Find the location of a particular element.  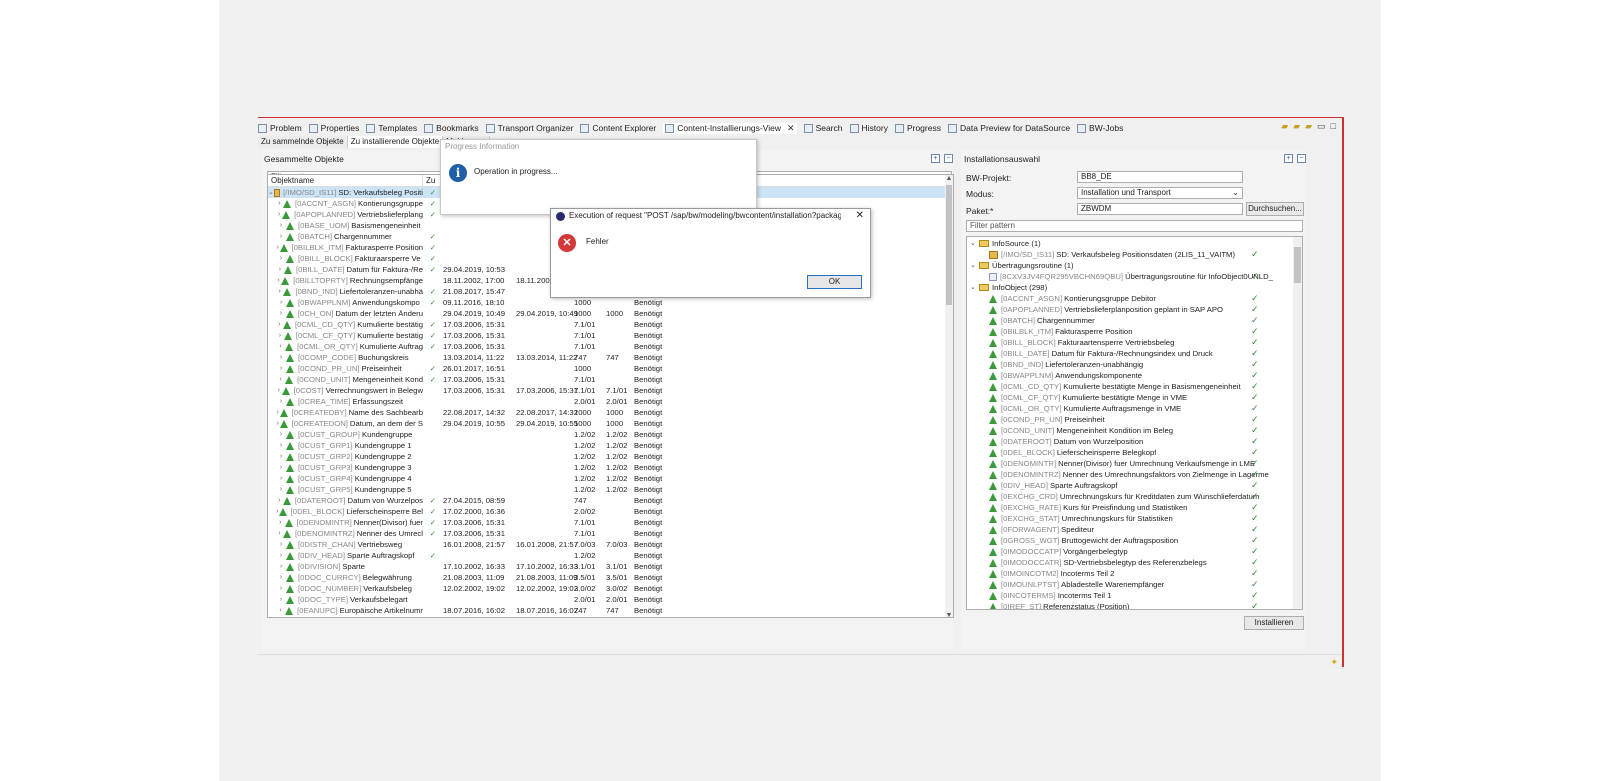

tab-install-objects: Zu installierende Objekte is located at coordinates (395, 142).